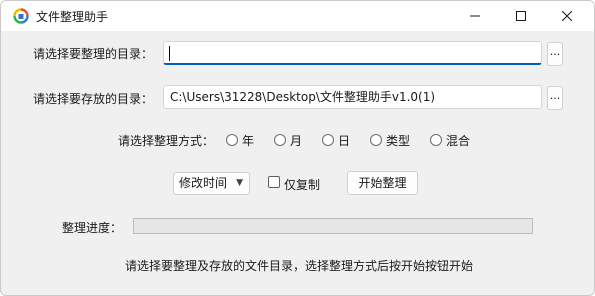 The image size is (595, 296). What do you see at coordinates (299, 266) in the screenshot?
I see `hint-text: 请选择要整理及存放的文件目录，选择整理方式后按开始按钮开始` at bounding box center [299, 266].